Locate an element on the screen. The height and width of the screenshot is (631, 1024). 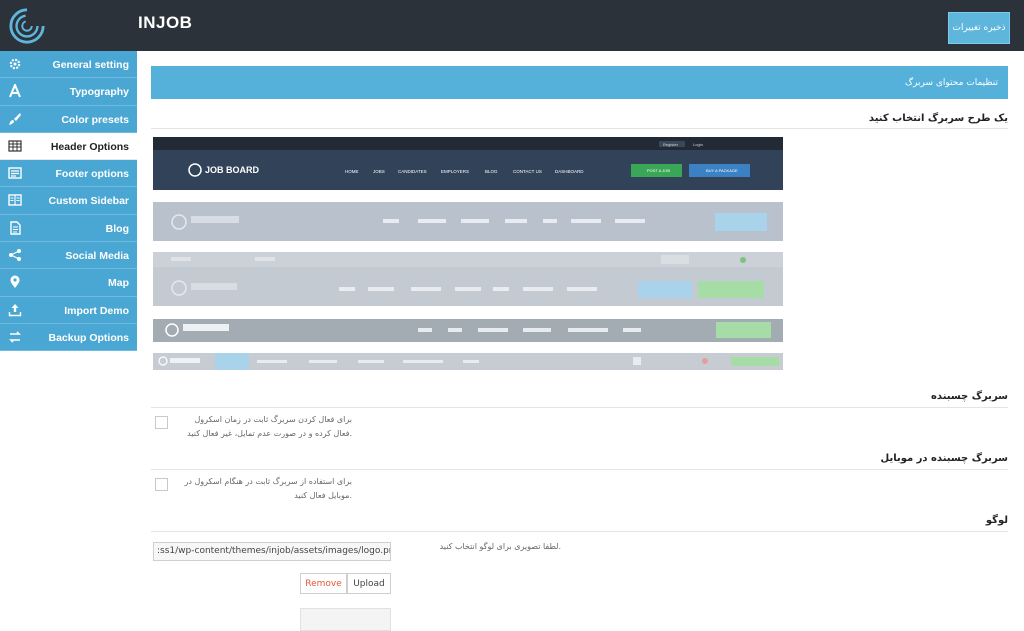
share-icon is located at coordinates (15, 255).